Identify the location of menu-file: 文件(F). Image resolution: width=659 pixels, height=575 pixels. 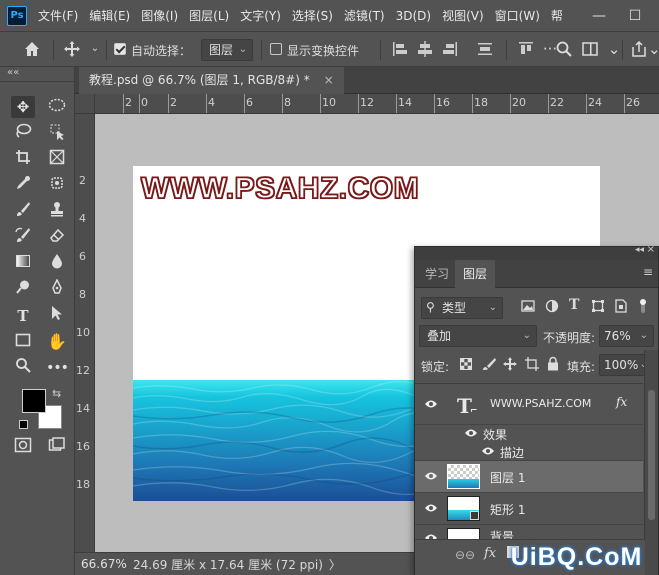
(58, 15).